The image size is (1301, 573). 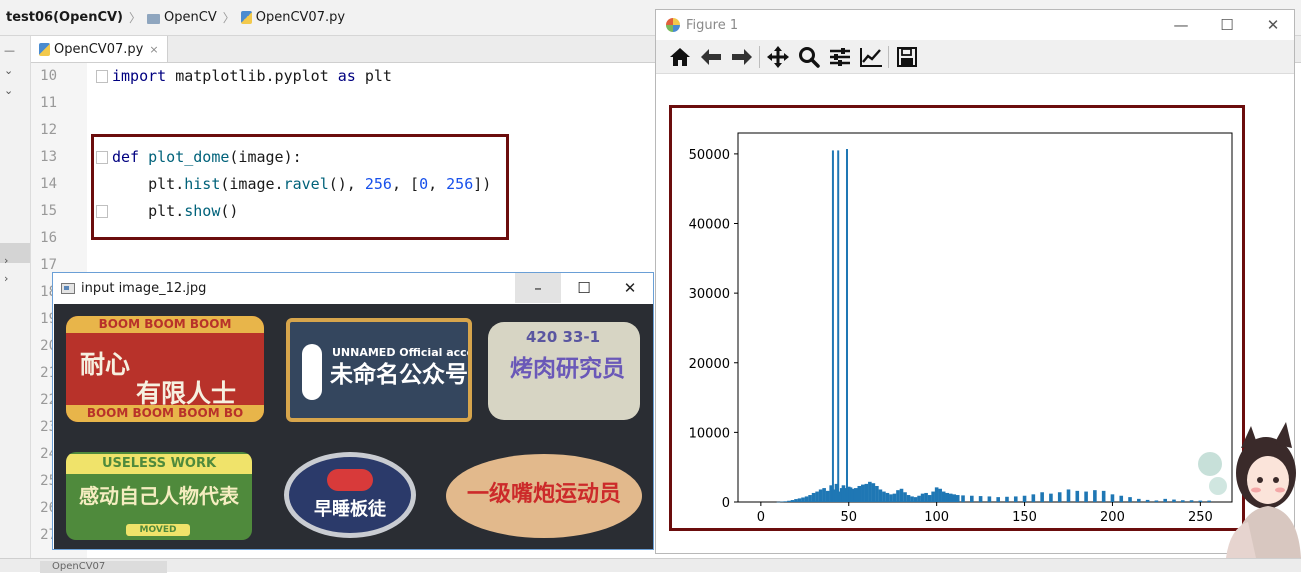 What do you see at coordinates (300, 17) in the screenshot?
I see `breadcrumb-file-label: OpenCV07.py` at bounding box center [300, 17].